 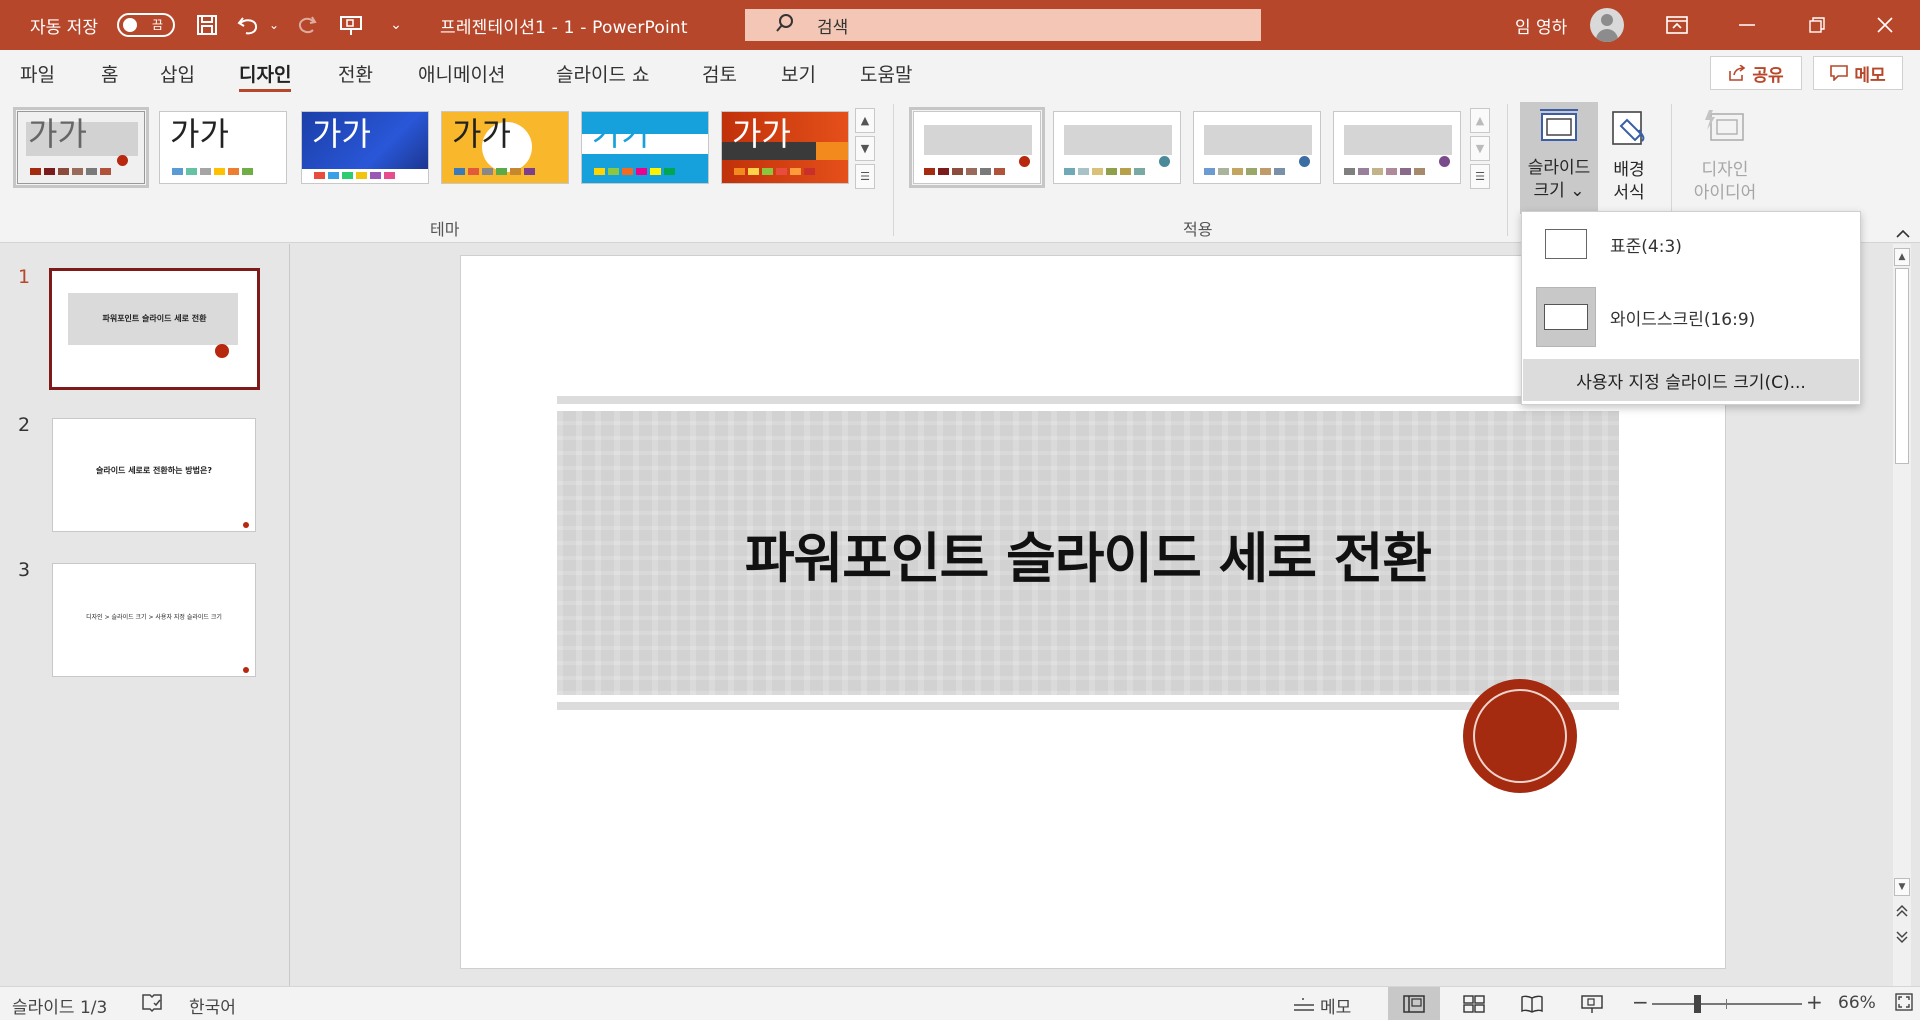 I want to click on collapse-ribbon-icon, so click(x=1903, y=234).